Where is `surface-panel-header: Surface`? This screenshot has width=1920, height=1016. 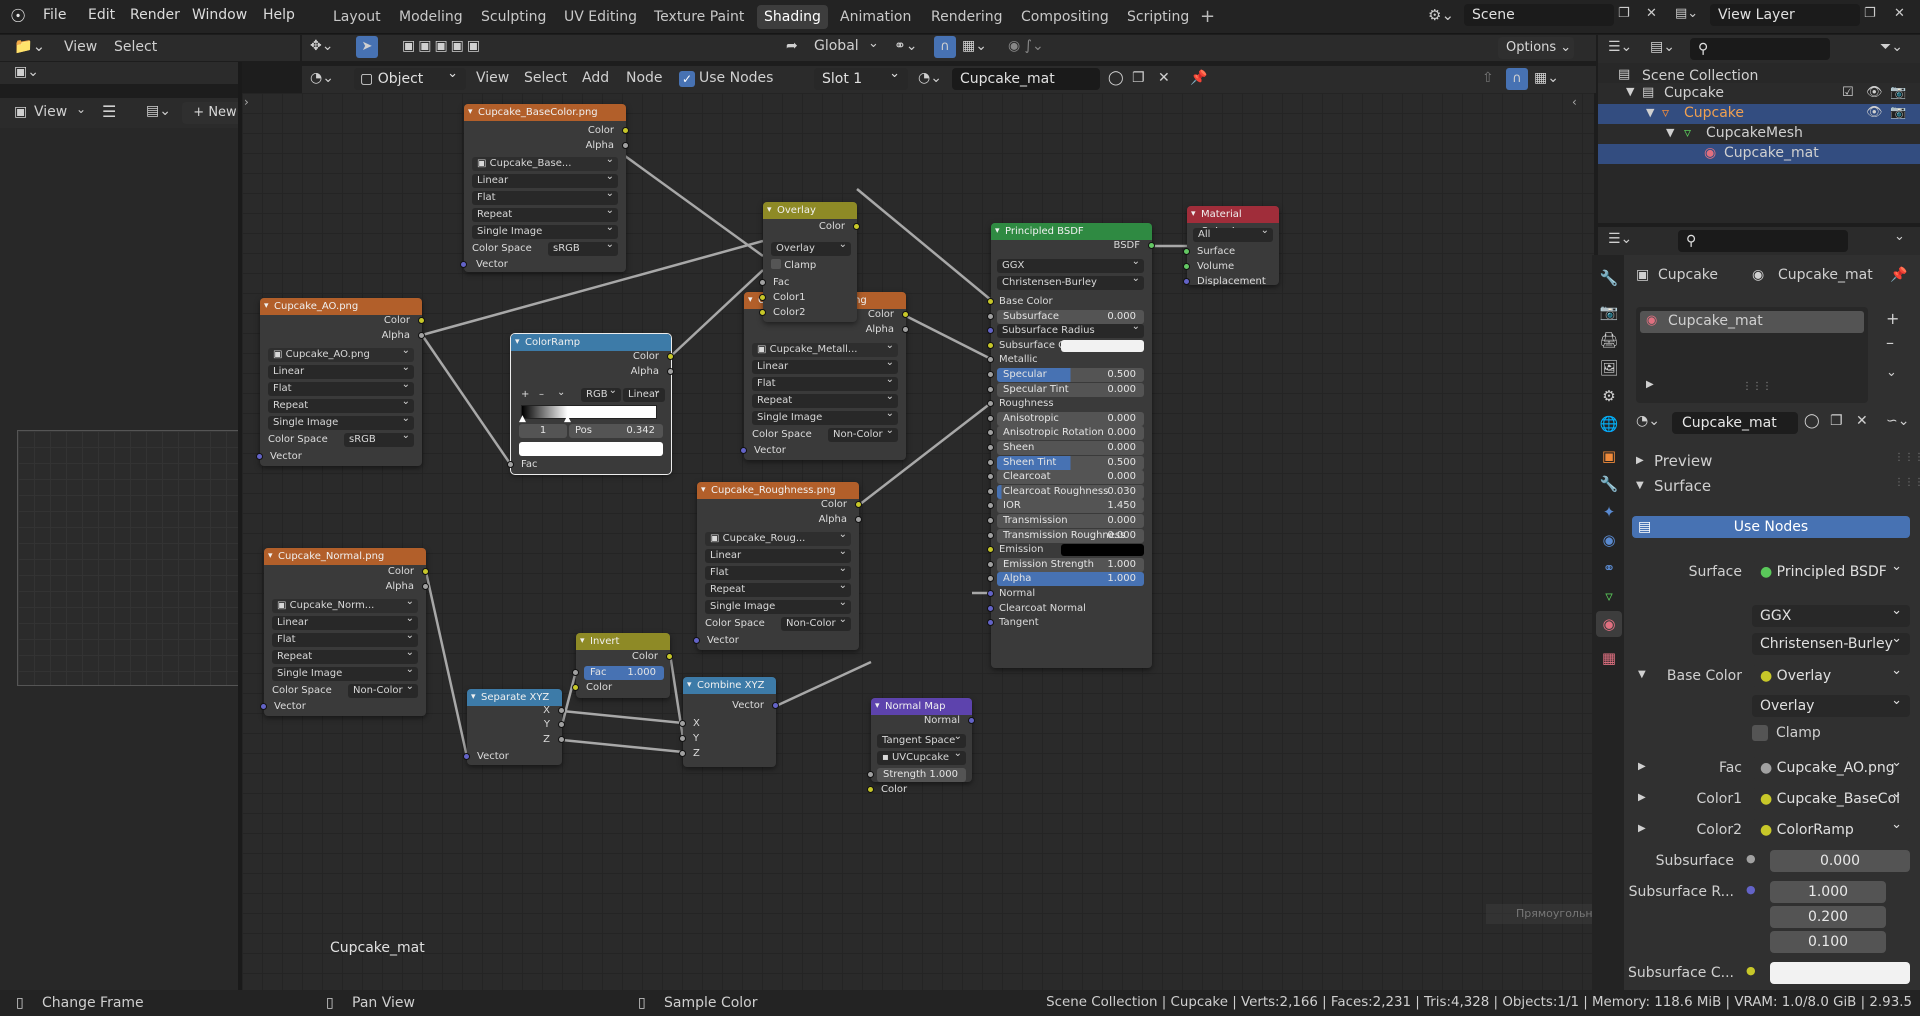 surface-panel-header: Surface is located at coordinates (1682, 486).